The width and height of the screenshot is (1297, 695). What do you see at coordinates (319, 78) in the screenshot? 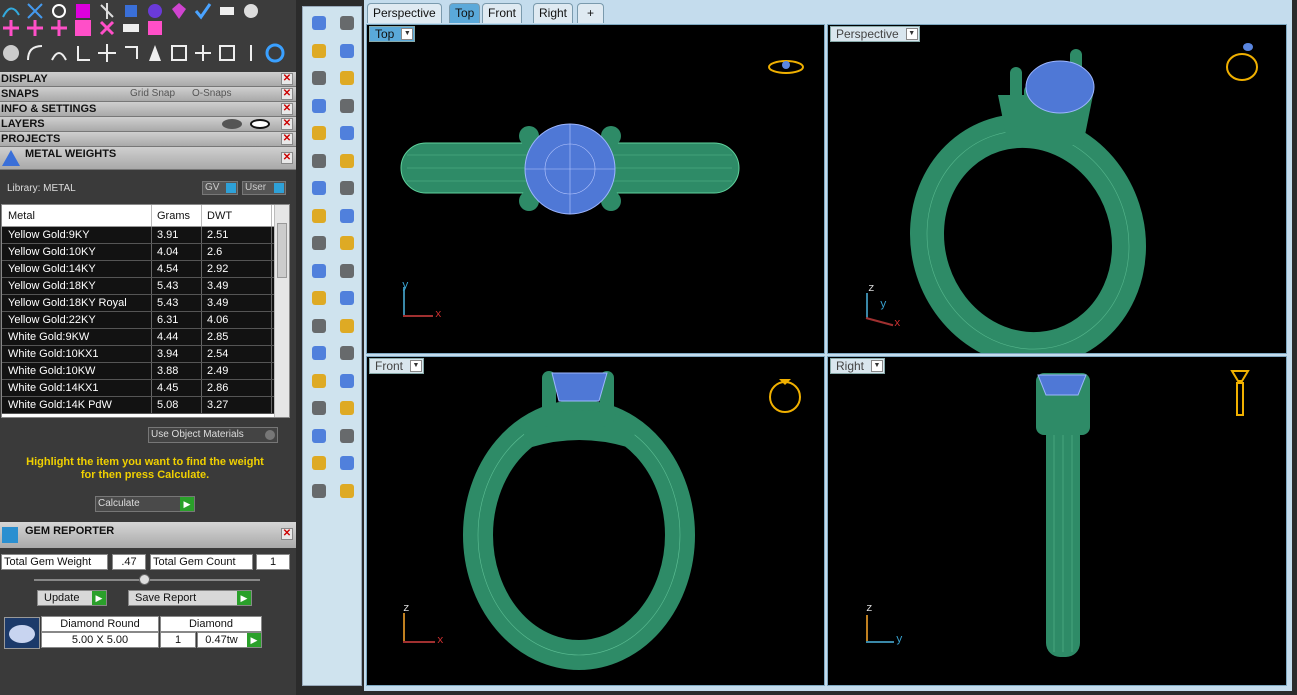
I see `circle-tool-icon` at bounding box center [319, 78].